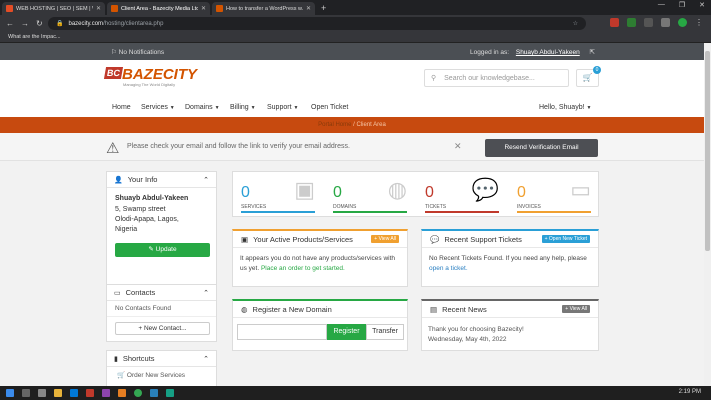 The width and height of the screenshot is (711, 400). What do you see at coordinates (114, 52) in the screenshot?
I see `flag-icon: ⚐` at bounding box center [114, 52].